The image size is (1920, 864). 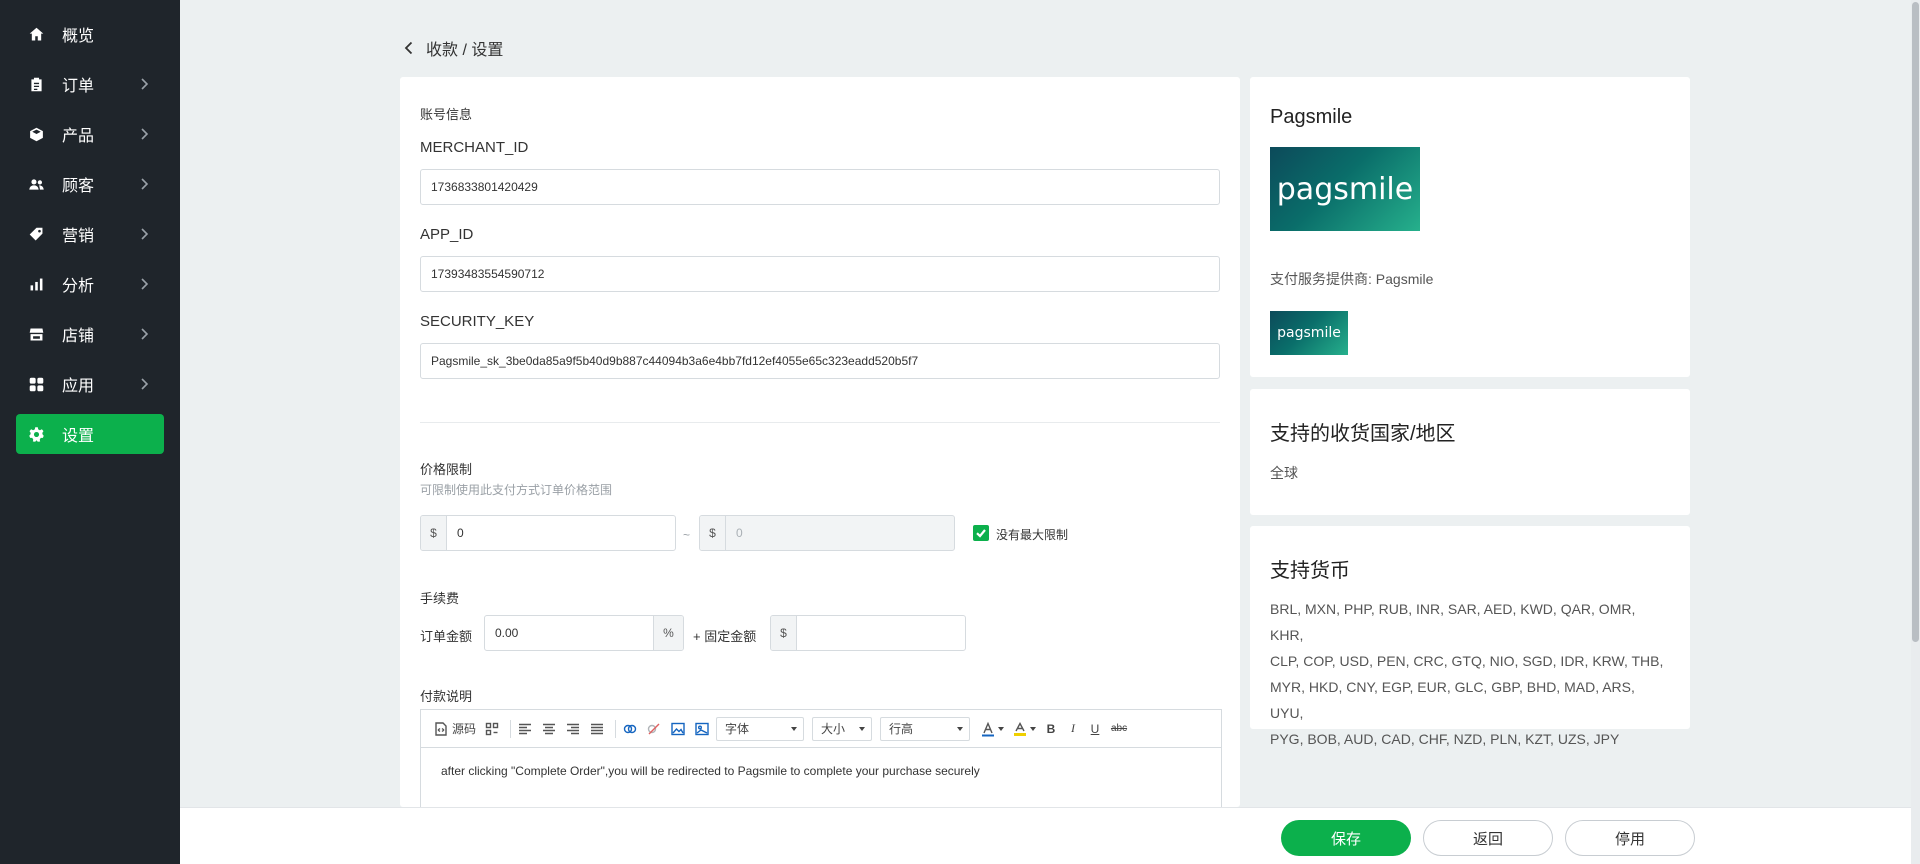 What do you see at coordinates (1346, 838) in the screenshot?
I see `save-button: 保存` at bounding box center [1346, 838].